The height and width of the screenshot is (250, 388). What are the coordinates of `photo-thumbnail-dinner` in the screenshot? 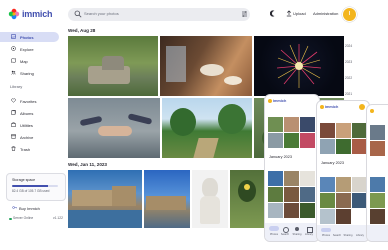 It's located at (206, 66).